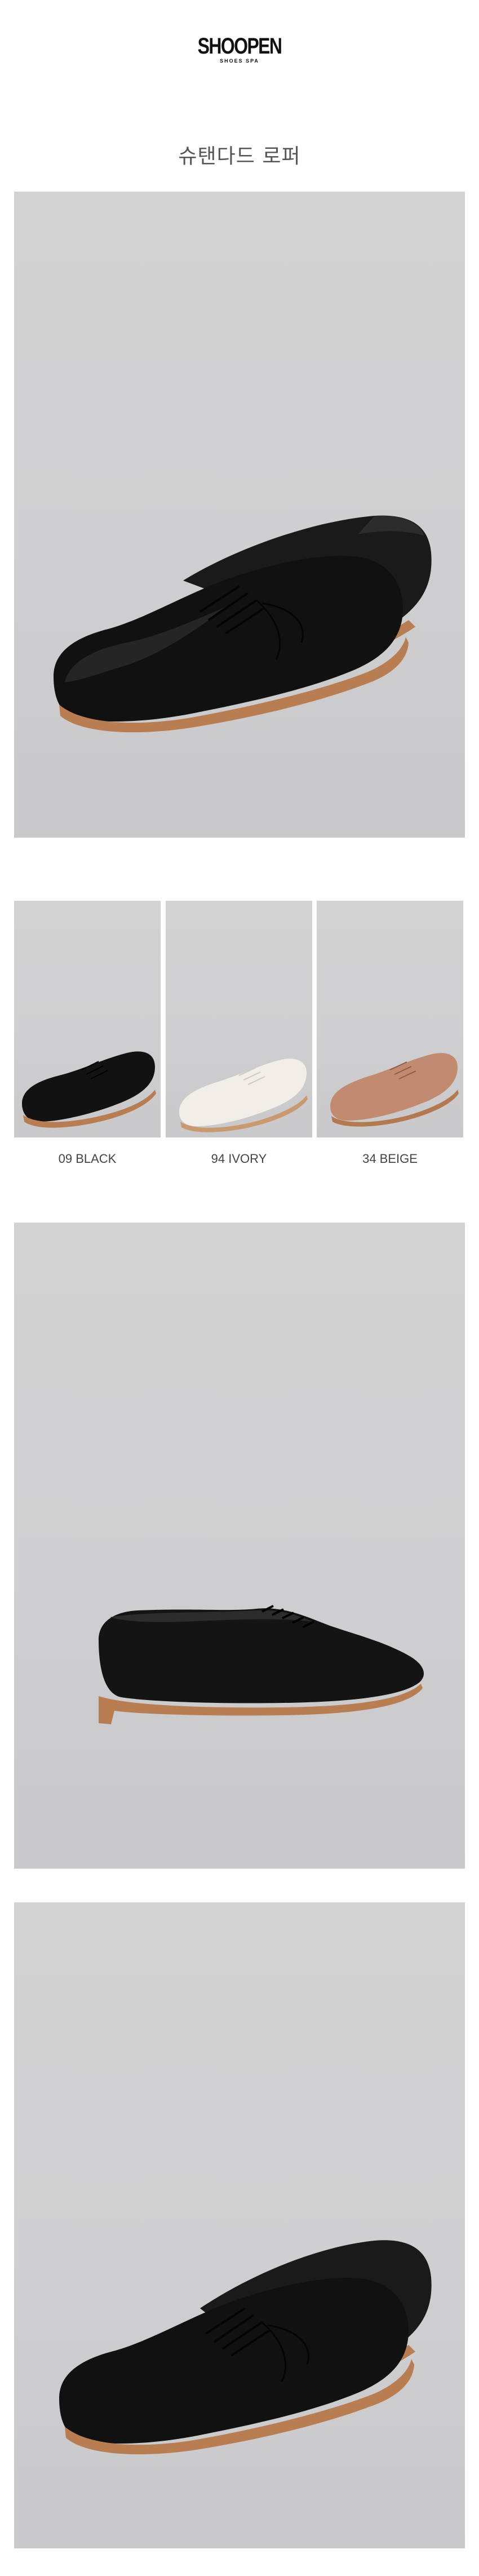 The width and height of the screenshot is (479, 2576). I want to click on black-loafer-pair-front-image, so click(245, 2347).